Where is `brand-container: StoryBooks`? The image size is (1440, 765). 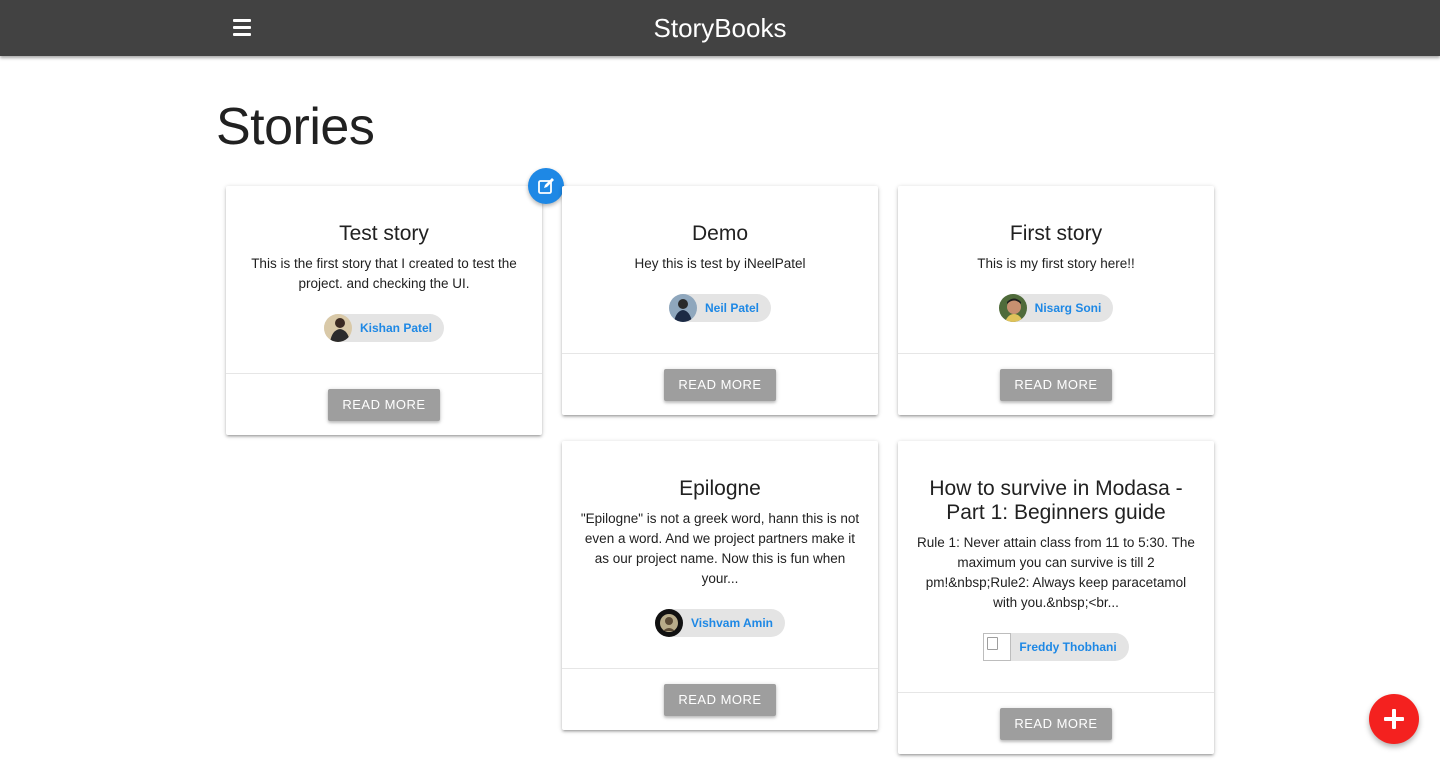
brand-container: StoryBooks is located at coordinates (720, 28).